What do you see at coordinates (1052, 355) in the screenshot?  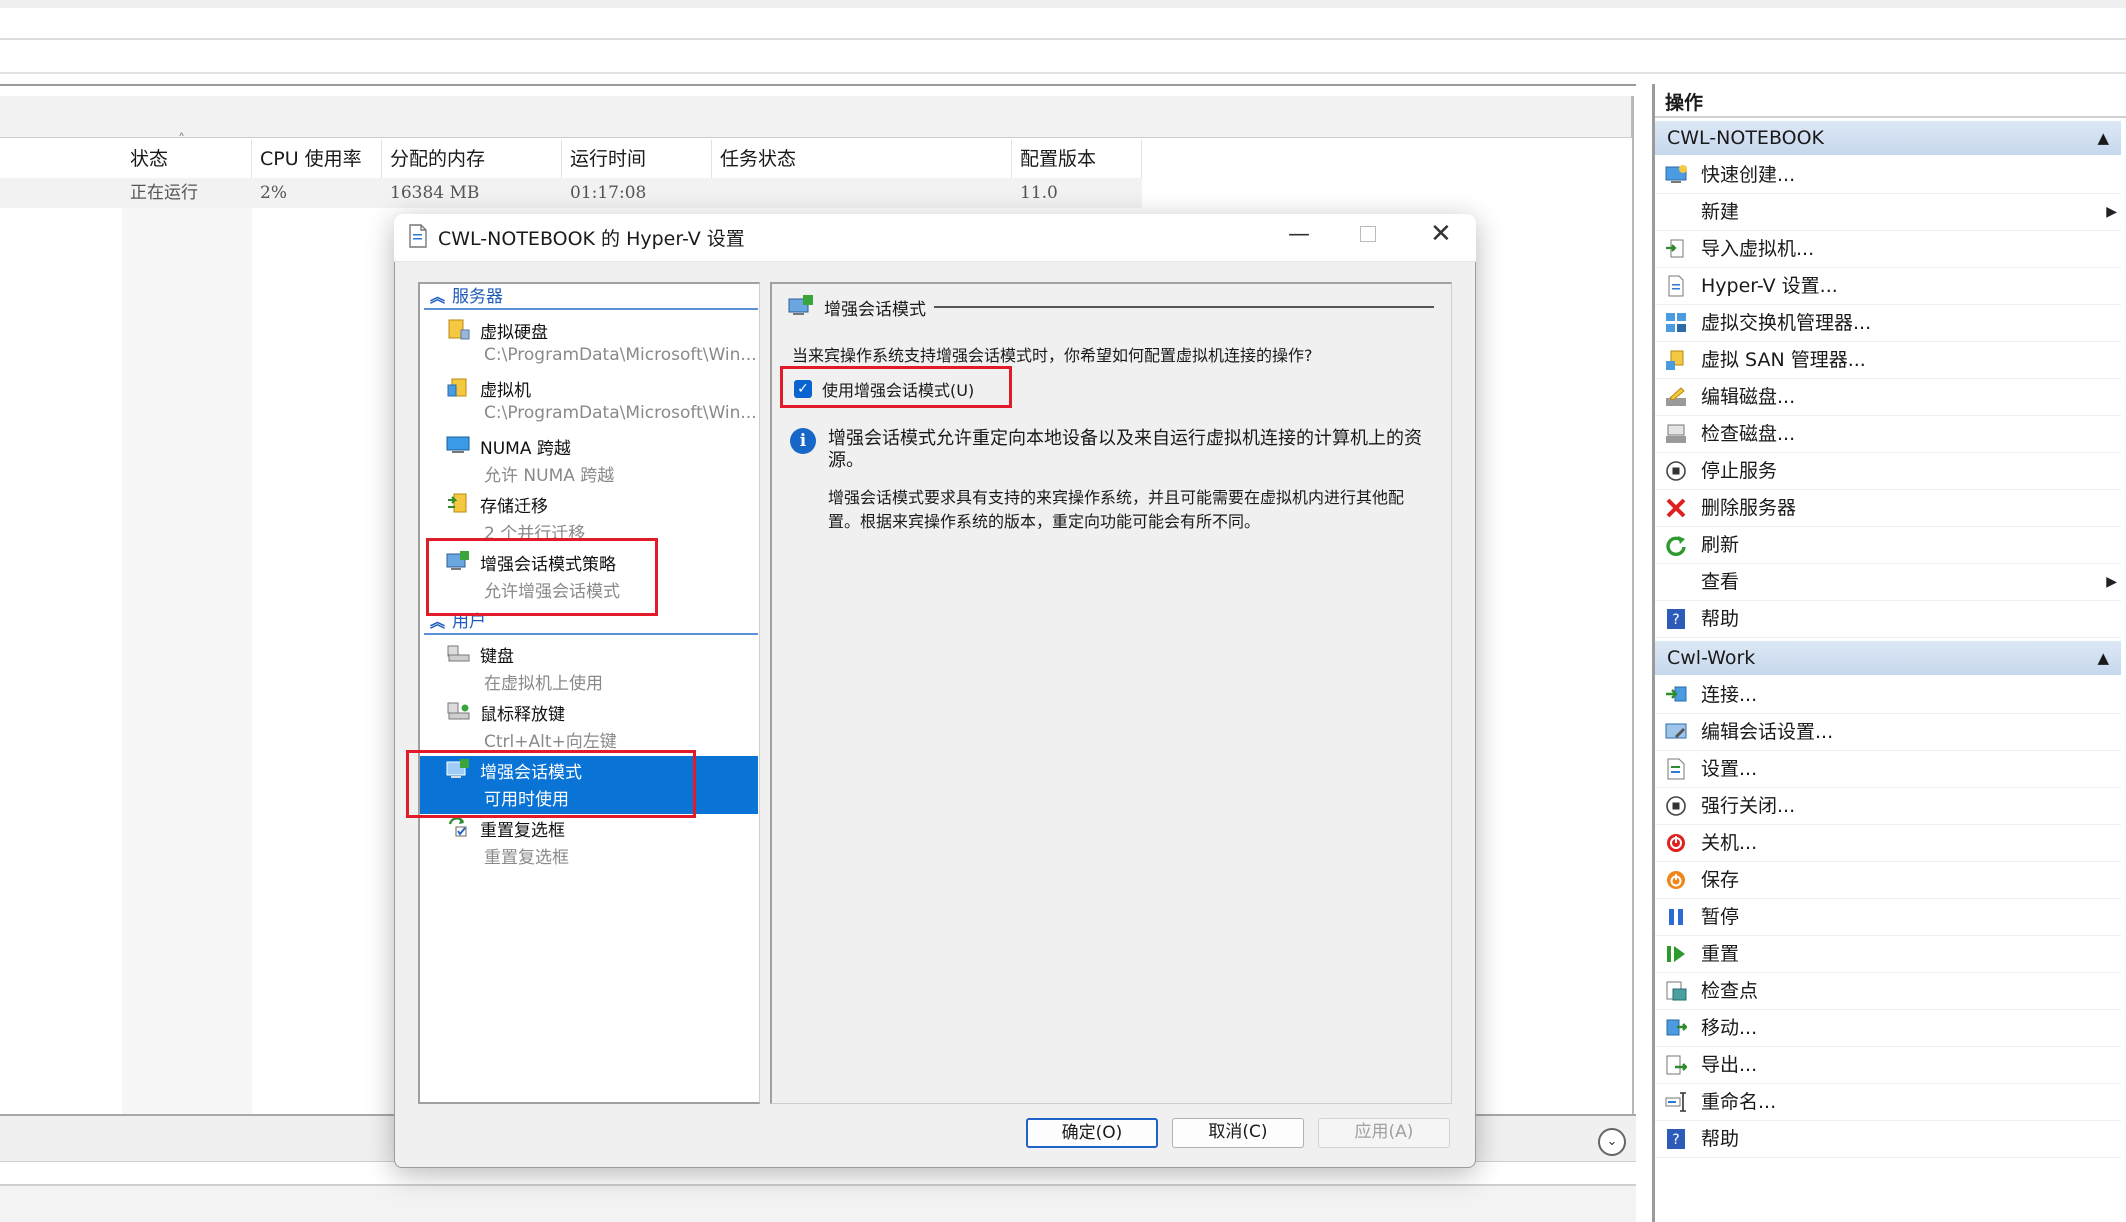 I see `detail-question: 当来宾操作系统支持增强会话模式时，你希望如何配置虚拟机连接的操作?` at bounding box center [1052, 355].